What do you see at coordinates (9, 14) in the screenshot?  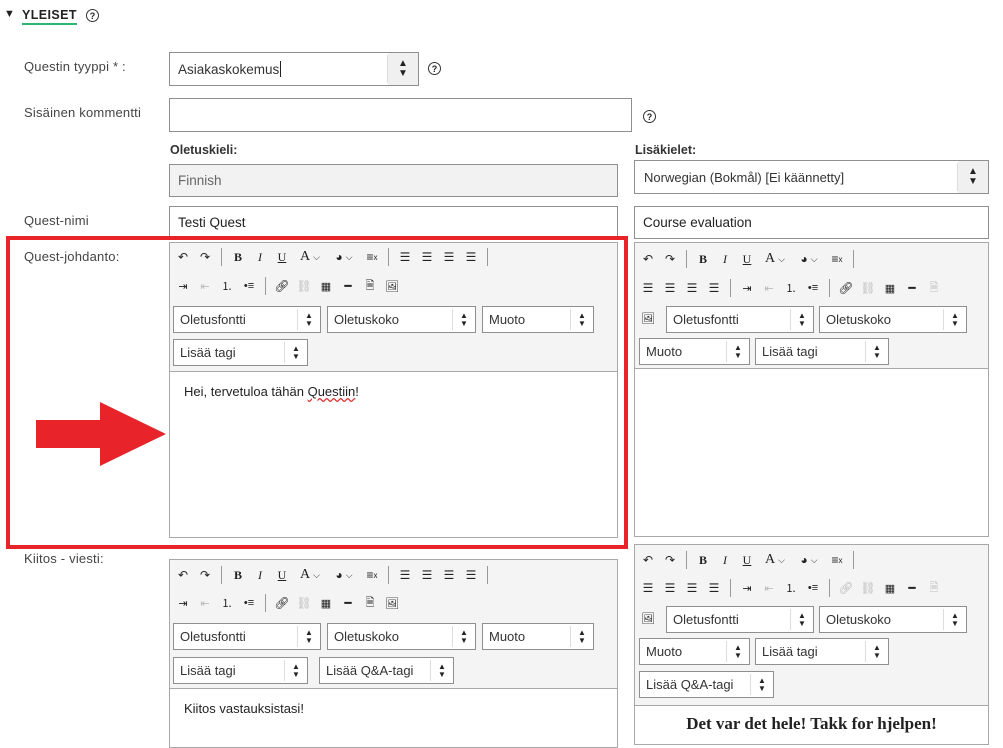 I see `section-toggle-icon: ▼` at bounding box center [9, 14].